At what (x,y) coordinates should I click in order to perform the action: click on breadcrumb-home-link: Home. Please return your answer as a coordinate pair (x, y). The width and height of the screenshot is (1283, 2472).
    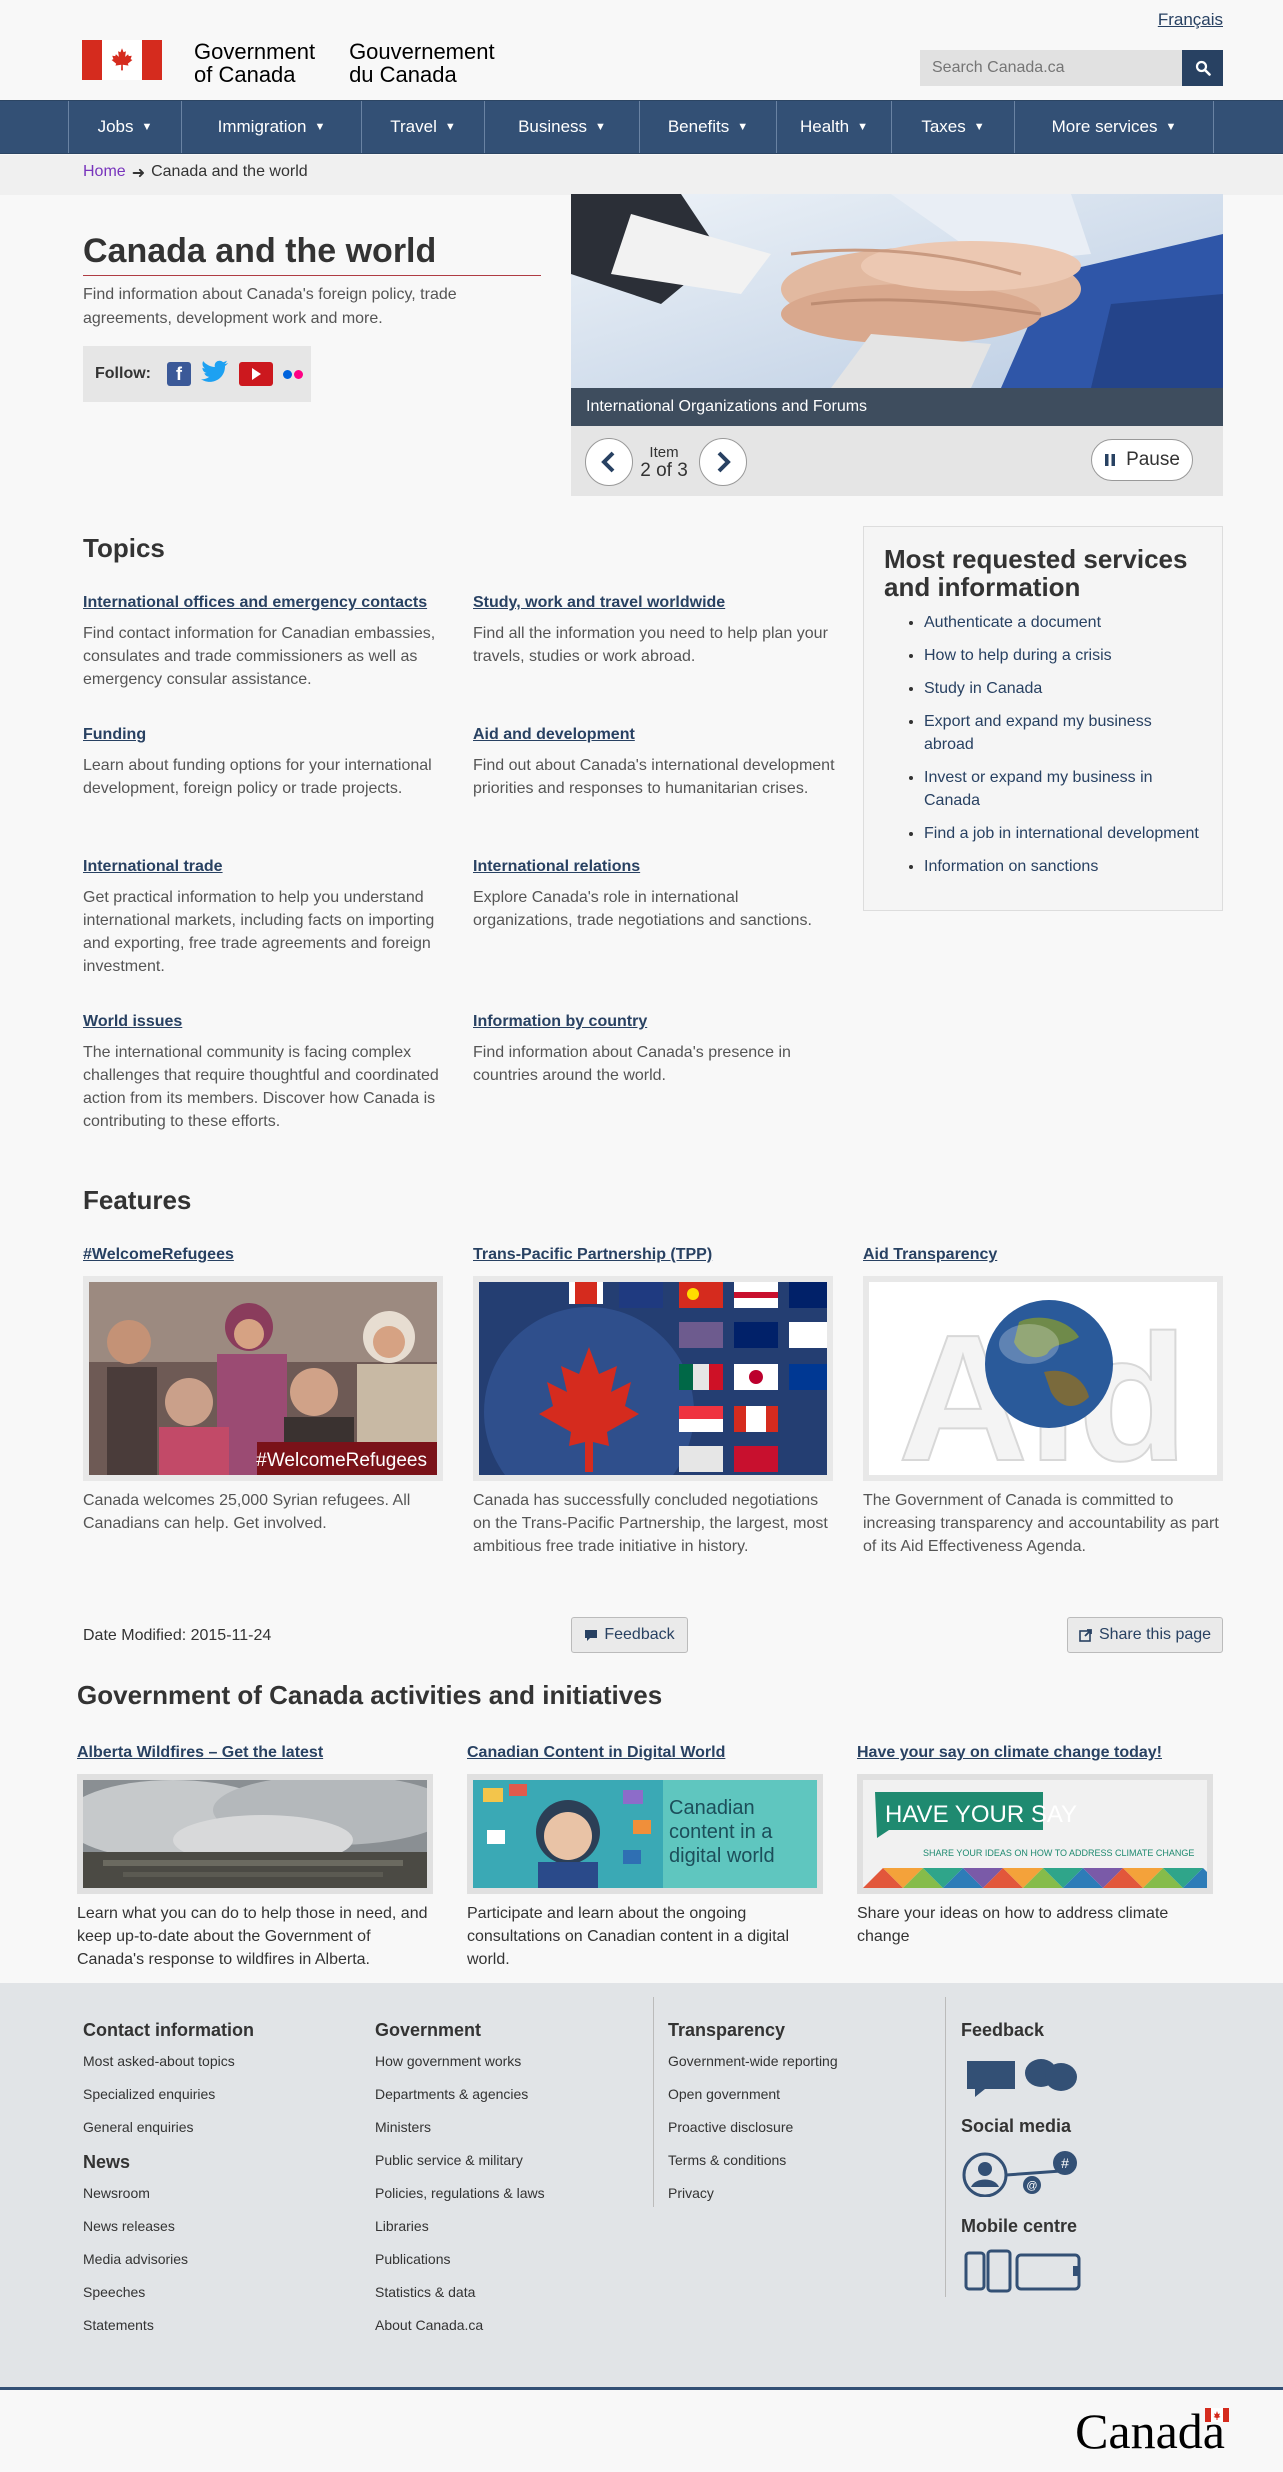
    Looking at the image, I should click on (104, 173).